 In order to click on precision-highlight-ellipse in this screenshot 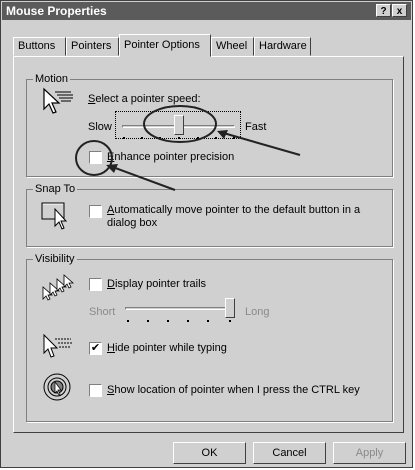, I will do `click(94, 158)`.